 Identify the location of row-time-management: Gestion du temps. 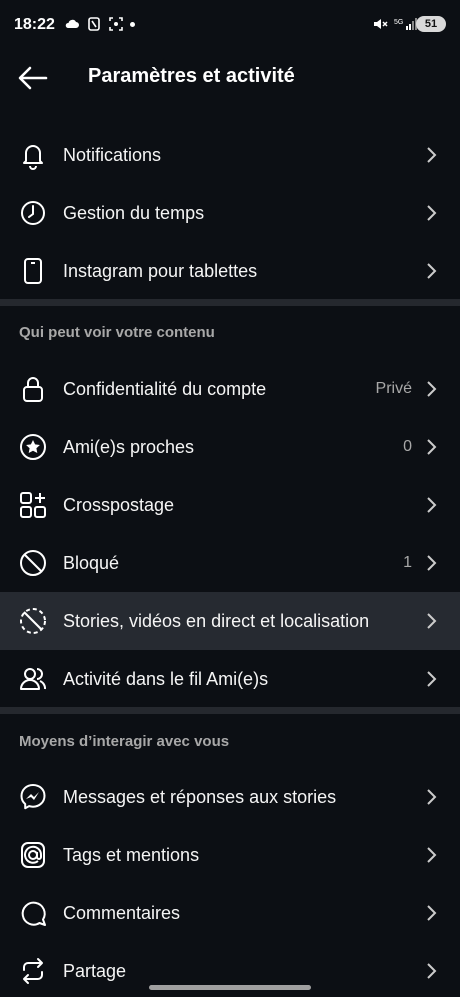
(230, 213).